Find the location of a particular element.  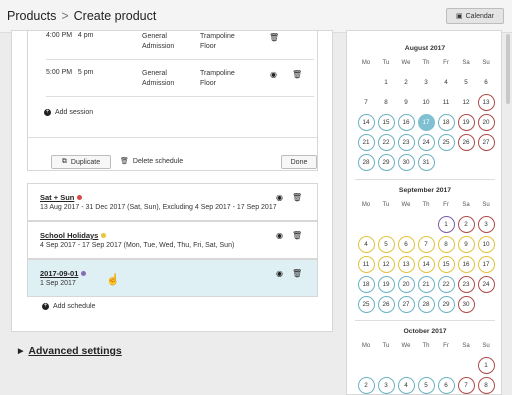

schedule-name: School Holidays is located at coordinates (73, 235).